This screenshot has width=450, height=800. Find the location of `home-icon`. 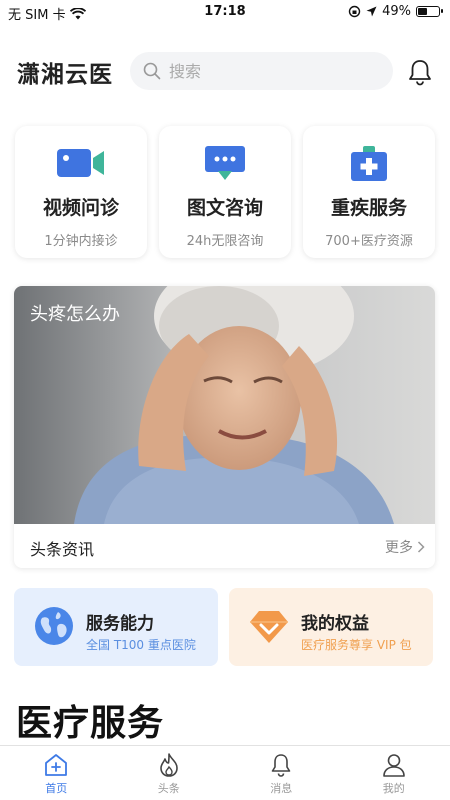

home-icon is located at coordinates (56, 765).